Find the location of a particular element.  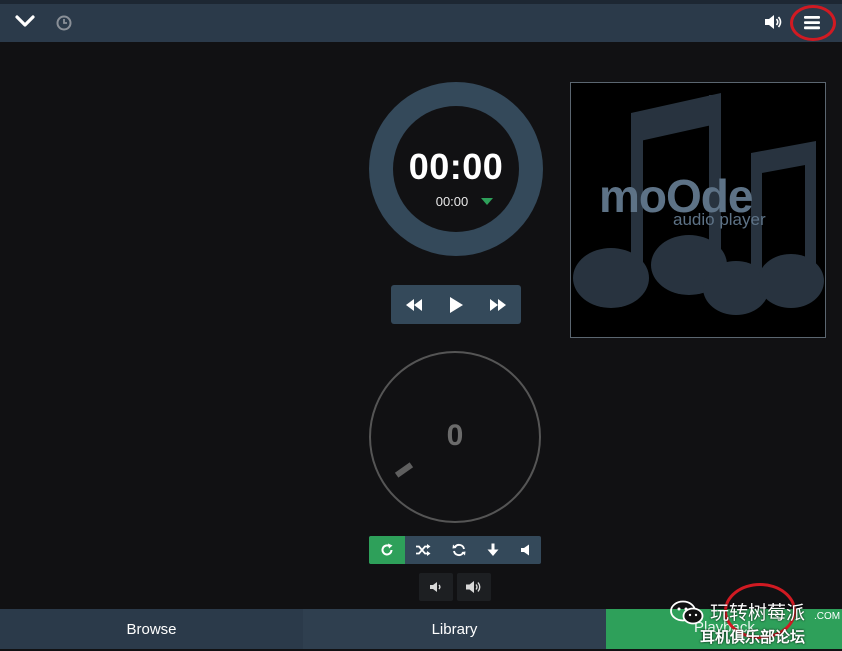

repeat-button is located at coordinates (387, 550).